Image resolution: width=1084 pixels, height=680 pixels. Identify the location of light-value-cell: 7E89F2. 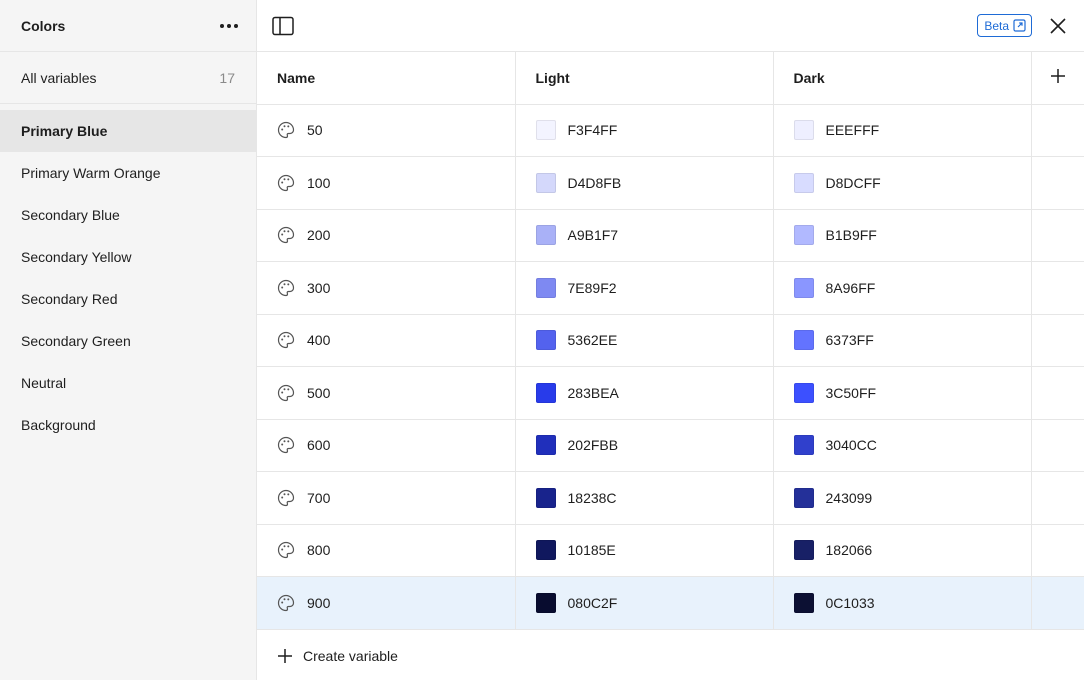
(644, 288).